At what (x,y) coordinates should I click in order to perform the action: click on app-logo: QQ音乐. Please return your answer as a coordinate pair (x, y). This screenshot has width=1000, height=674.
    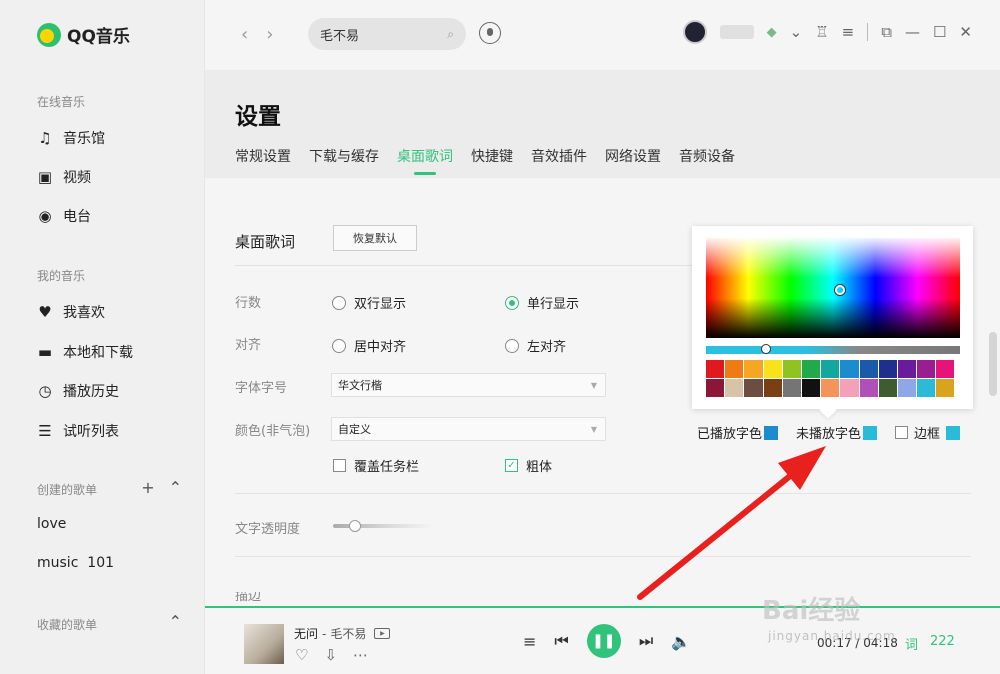
    Looking at the image, I should click on (83, 34).